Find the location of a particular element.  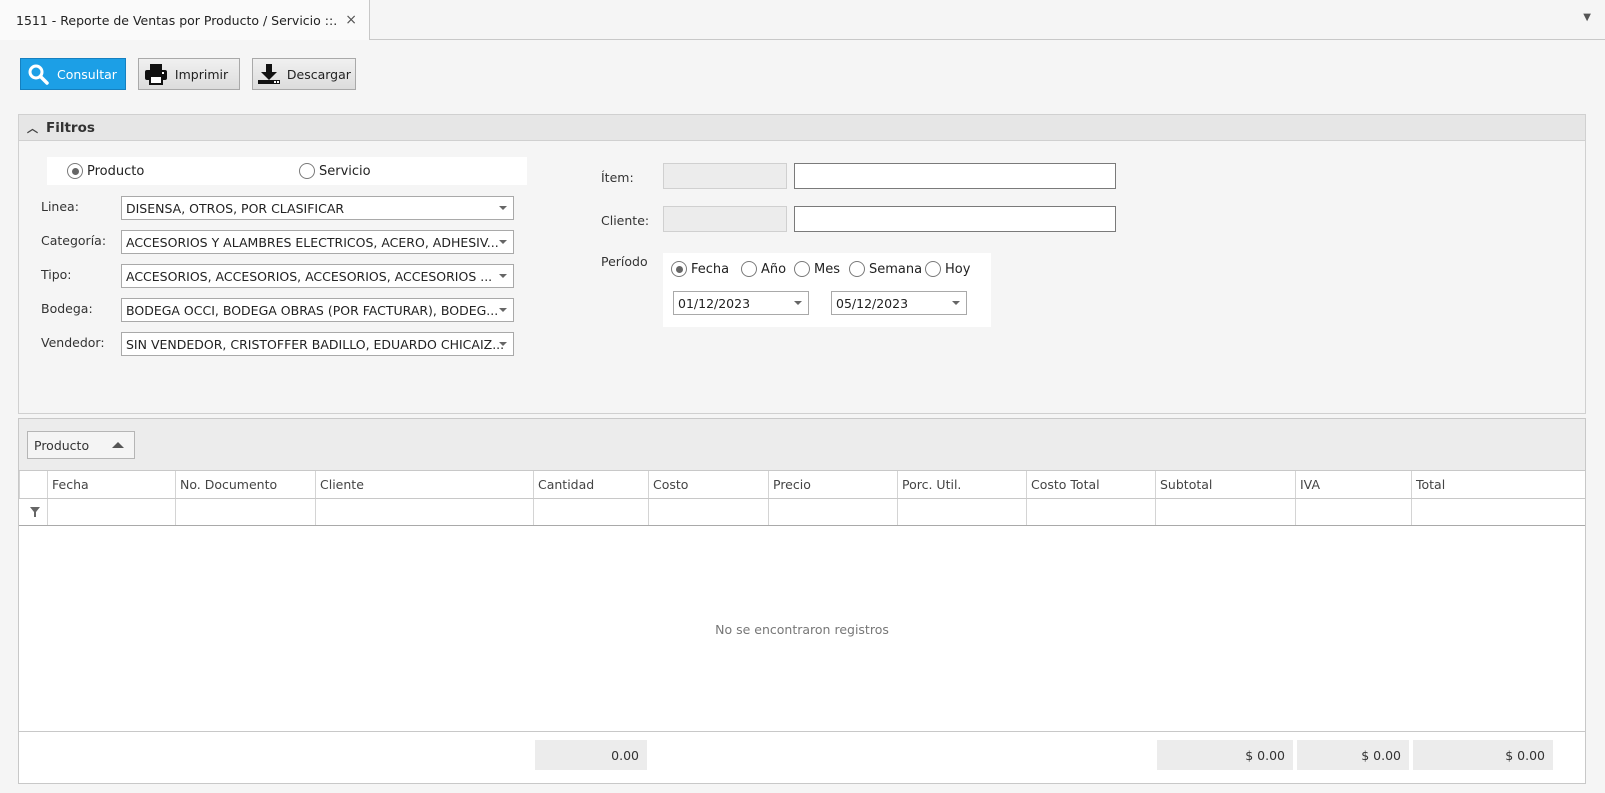

cliente-desc-field is located at coordinates (955, 219).